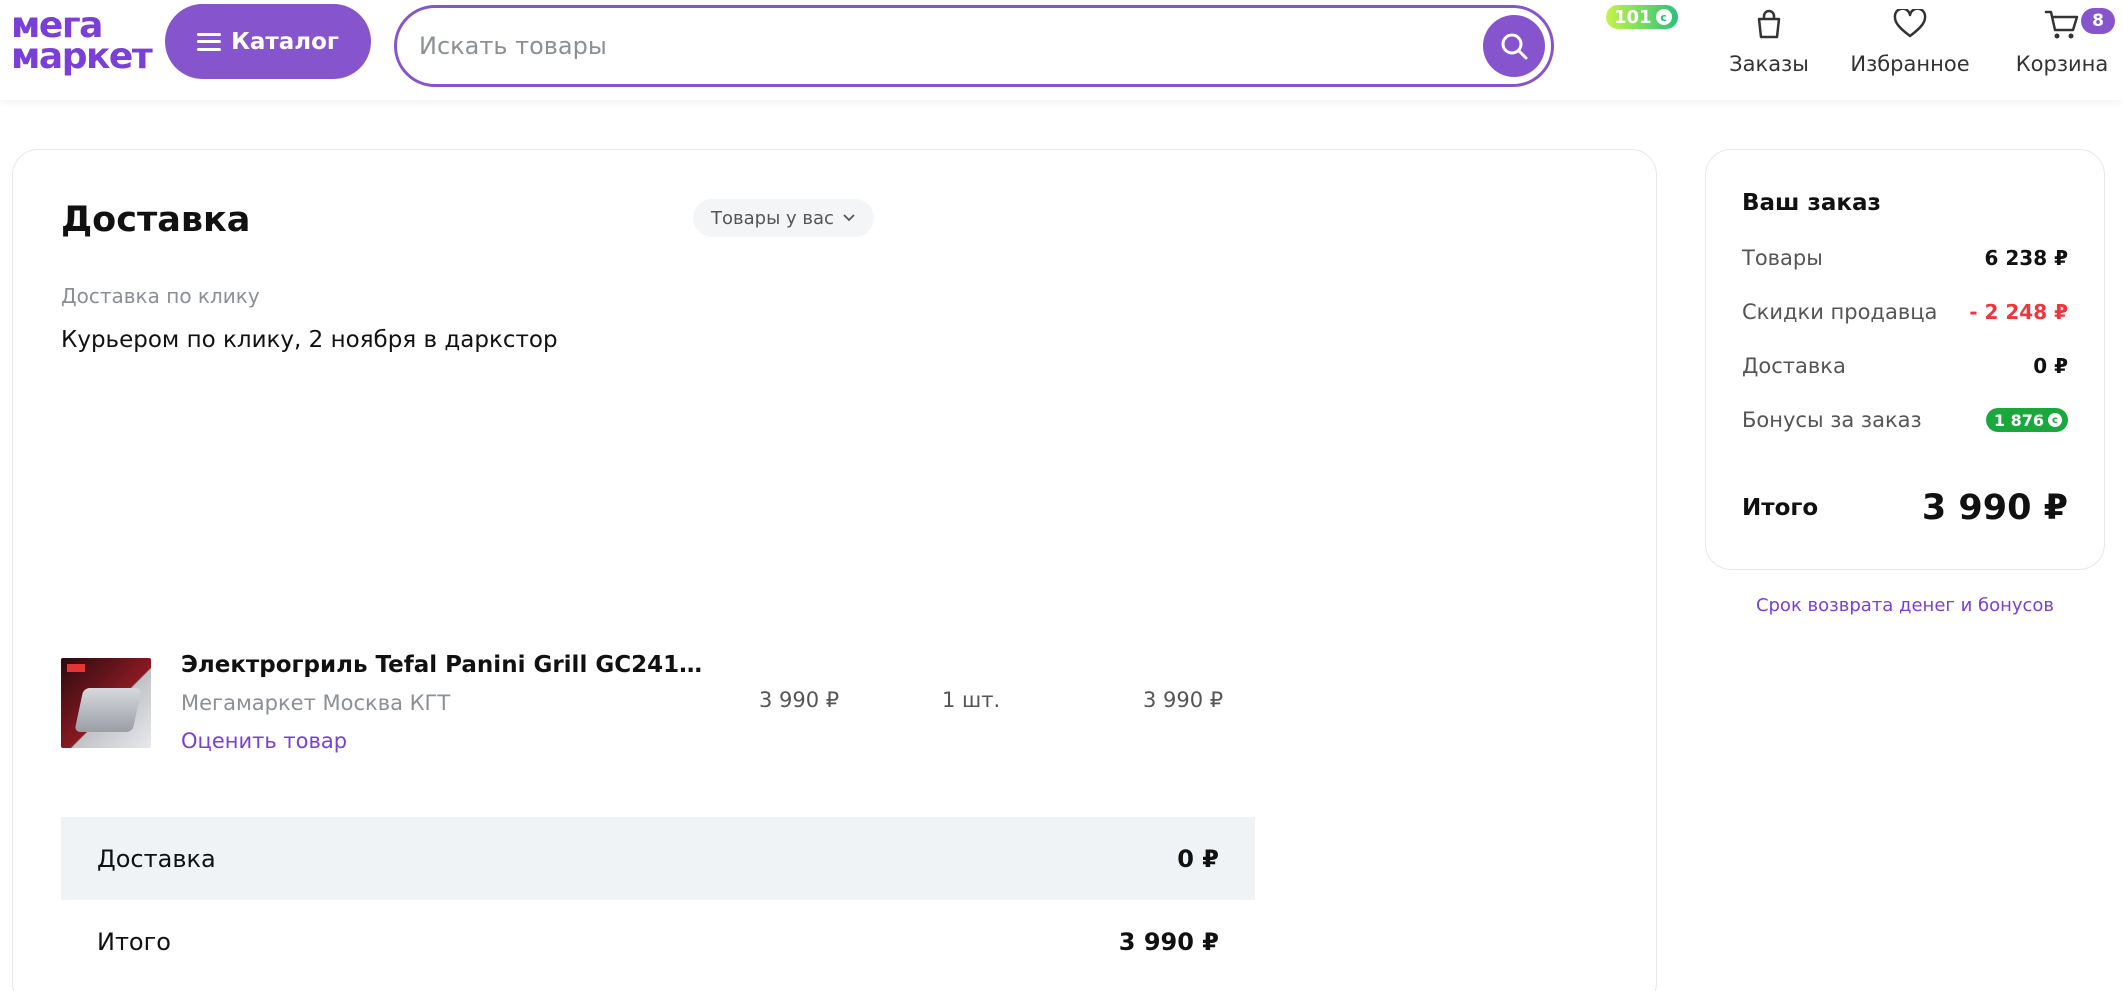 The height and width of the screenshot is (991, 2123). I want to click on order-discount-value: - 2 248 ₽, so click(2018, 312).